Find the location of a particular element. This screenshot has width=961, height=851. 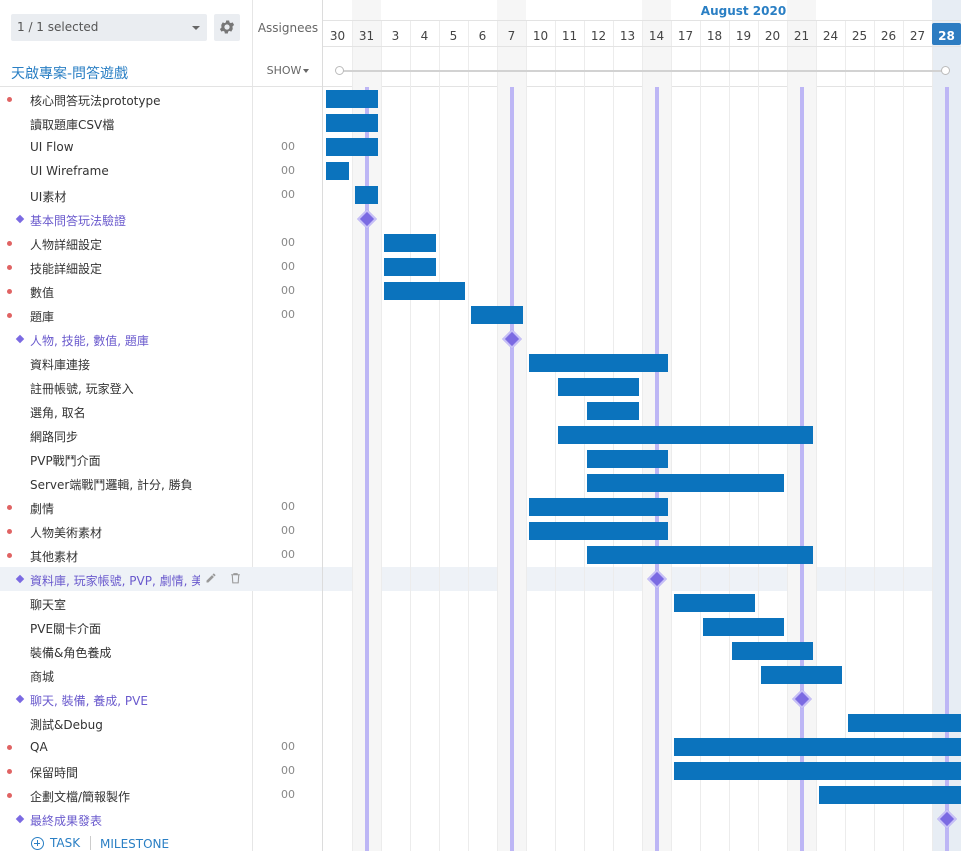

day-label: 5 is located at coordinates (453, 36).